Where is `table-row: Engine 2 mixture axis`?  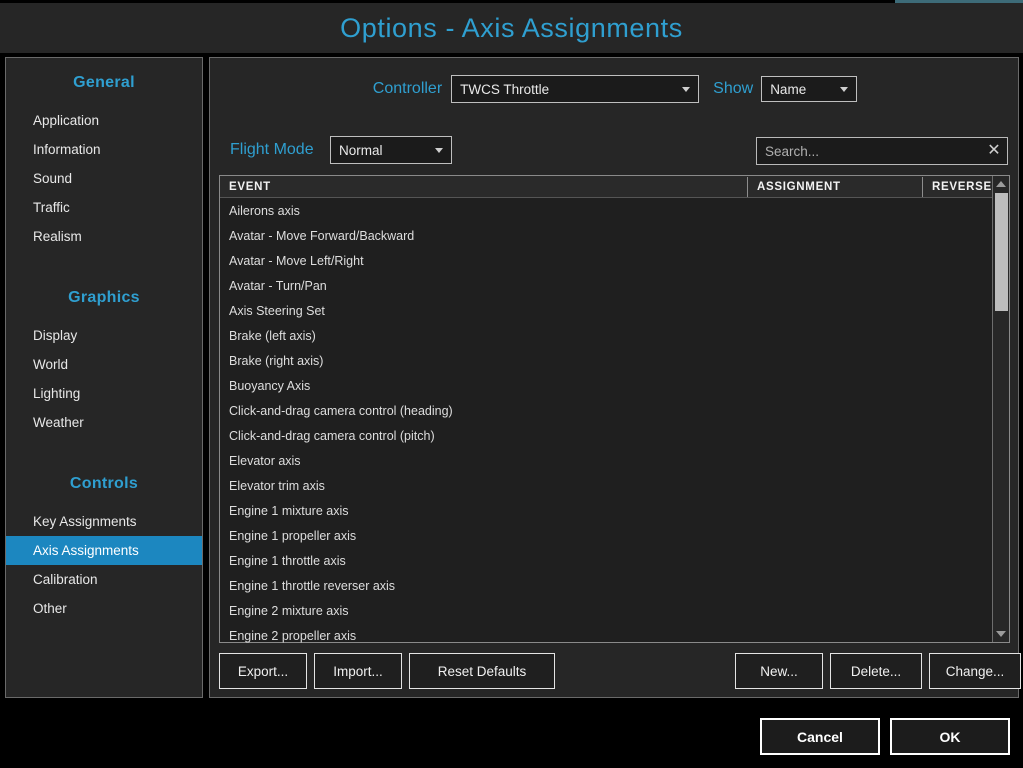 table-row: Engine 2 mixture axis is located at coordinates (606, 611).